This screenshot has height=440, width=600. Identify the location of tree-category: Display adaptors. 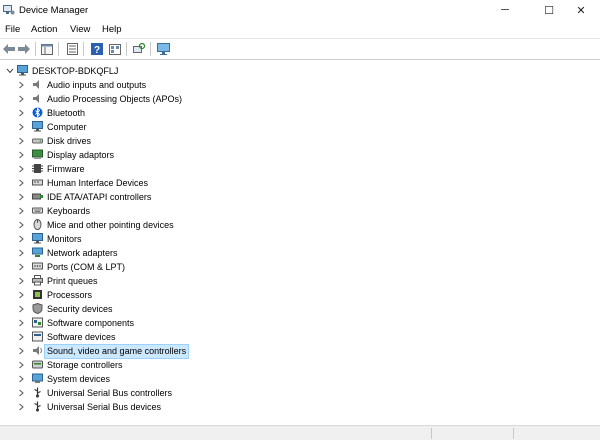
(300, 155).